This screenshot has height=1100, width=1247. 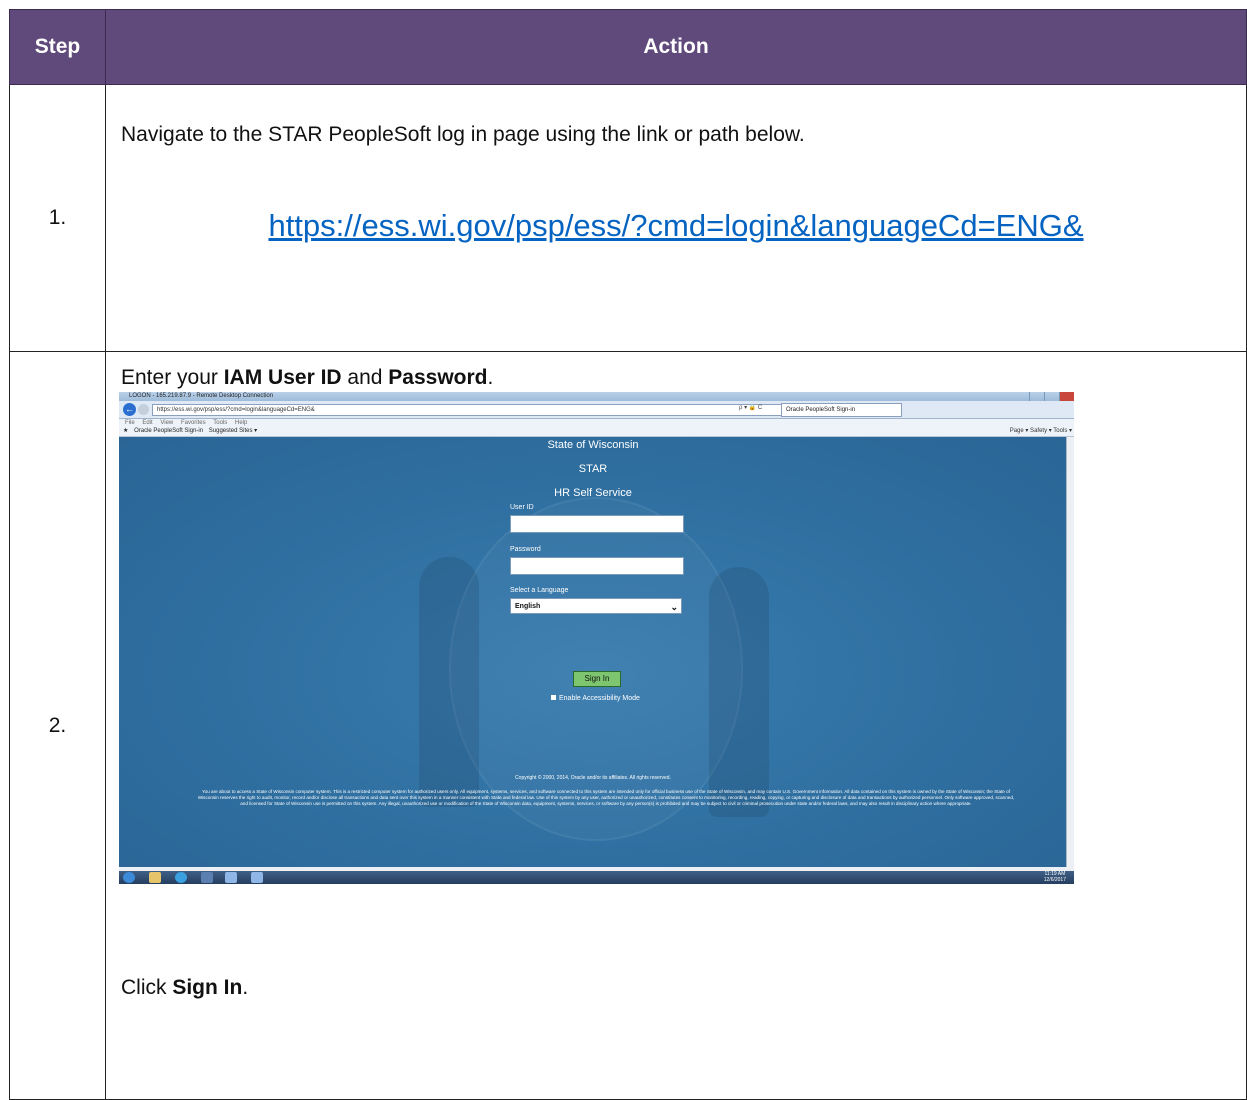 I want to click on window-controls, so click(x=1051, y=396).